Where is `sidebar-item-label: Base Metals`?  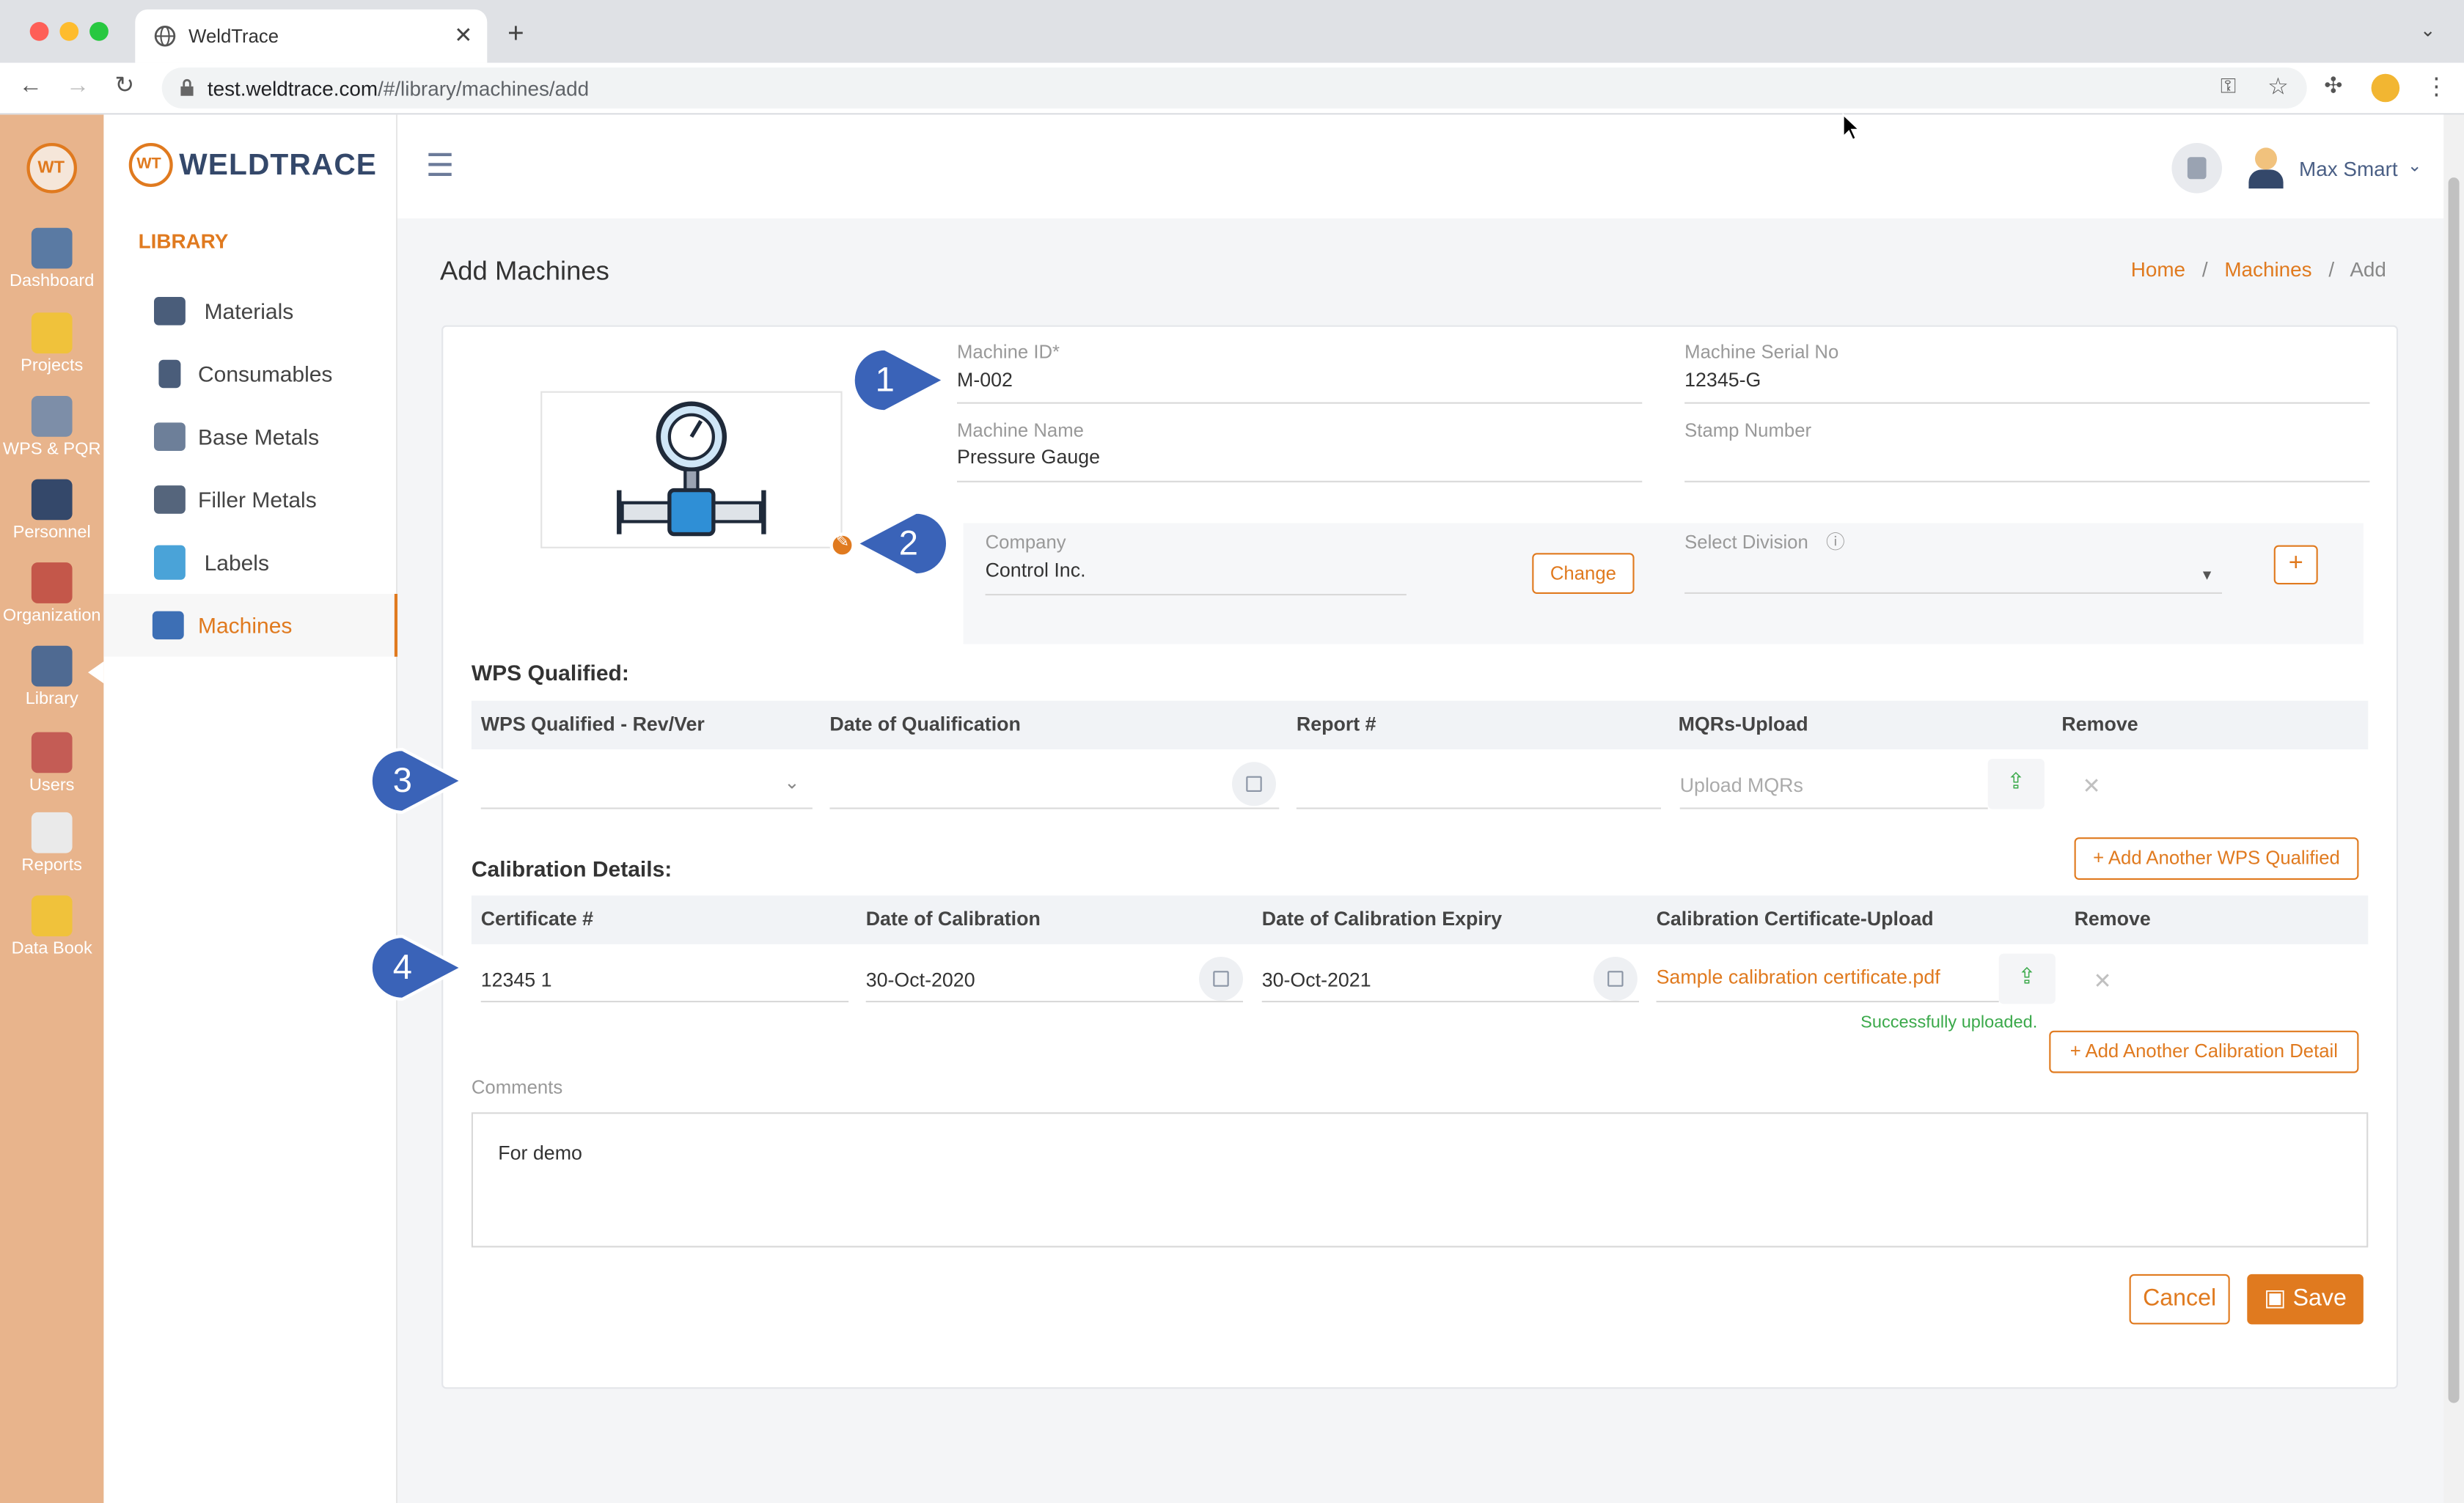
sidebar-item-label: Base Metals is located at coordinates (259, 436).